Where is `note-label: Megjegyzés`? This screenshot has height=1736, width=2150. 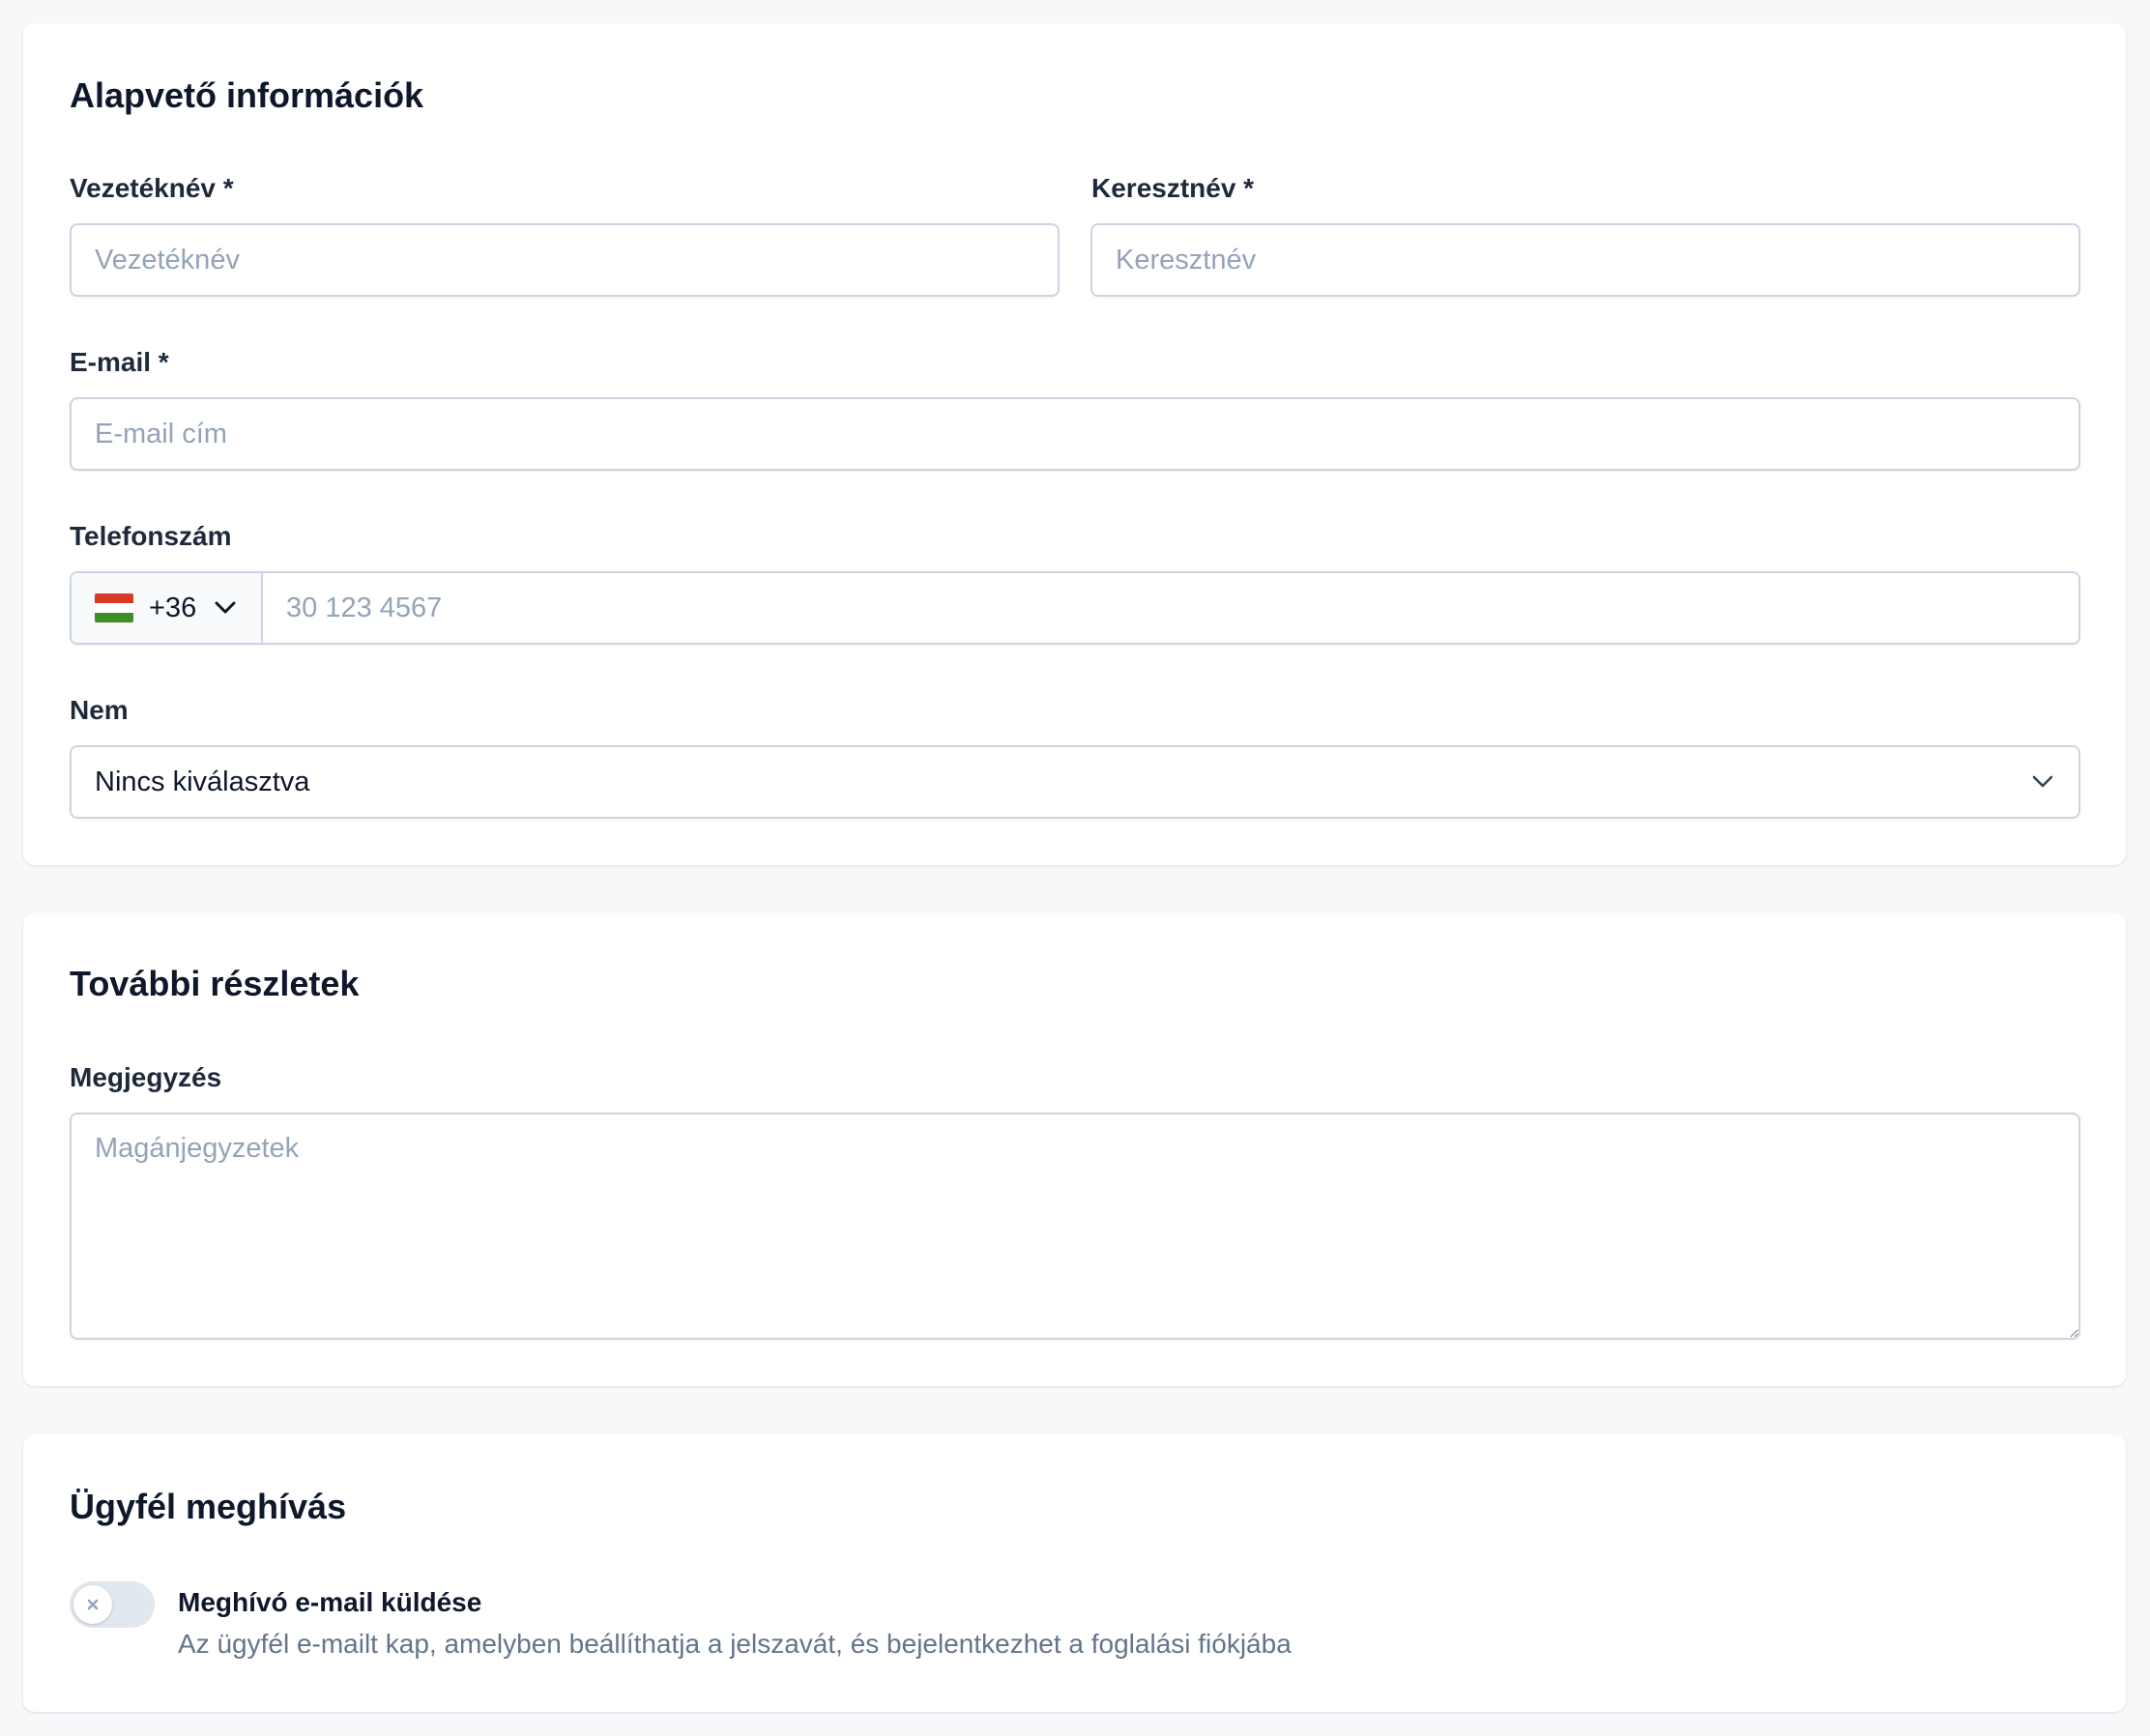 note-label: Megjegyzés is located at coordinates (146, 1077).